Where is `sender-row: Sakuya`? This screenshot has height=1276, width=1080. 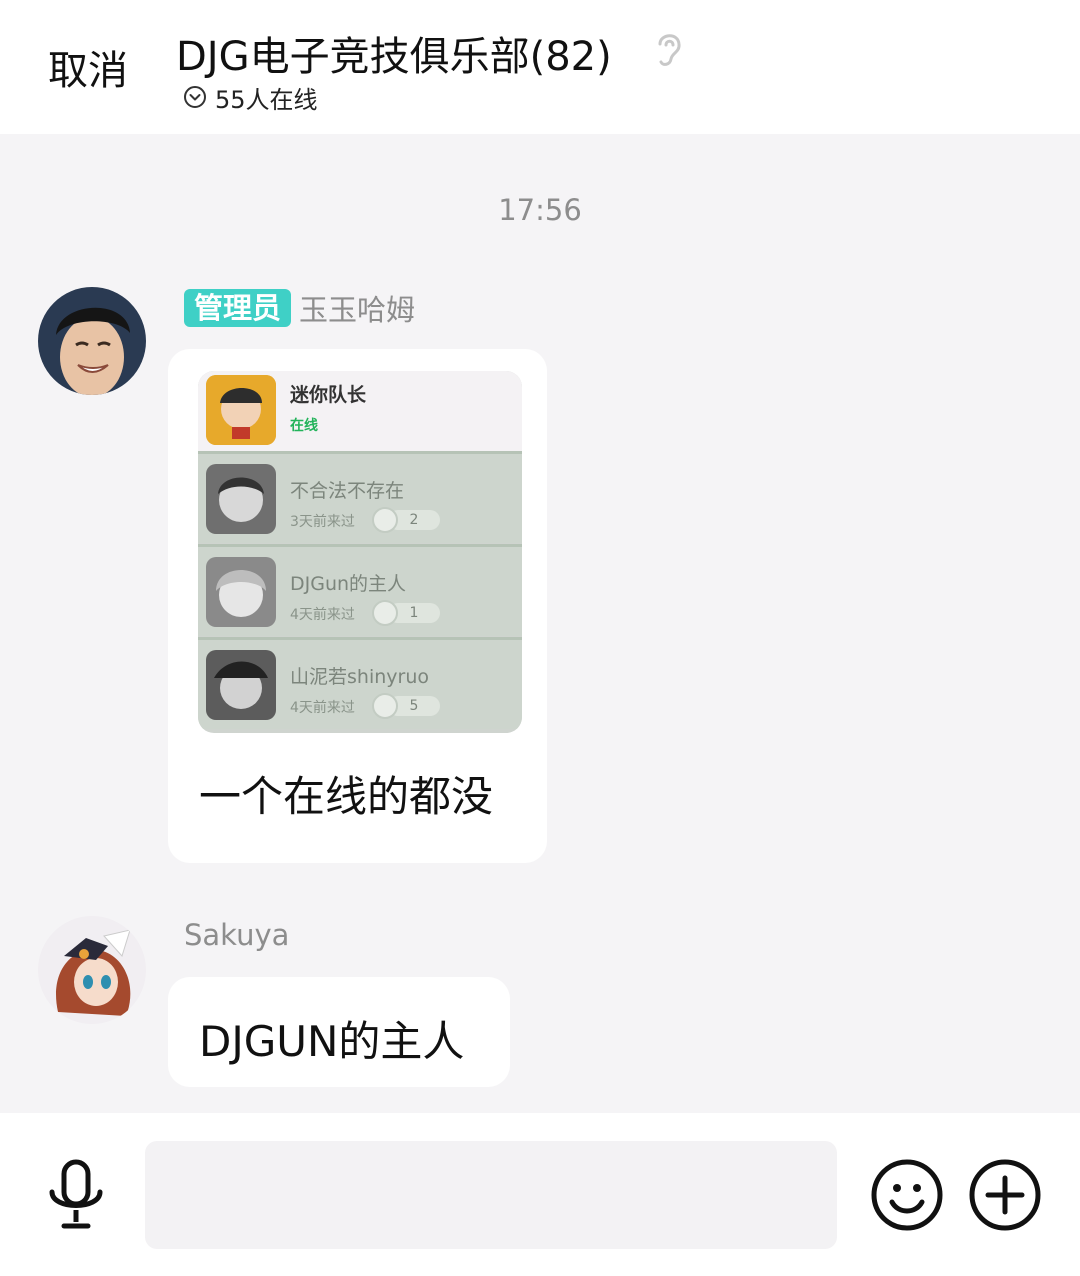 sender-row: Sakuya is located at coordinates (236, 935).